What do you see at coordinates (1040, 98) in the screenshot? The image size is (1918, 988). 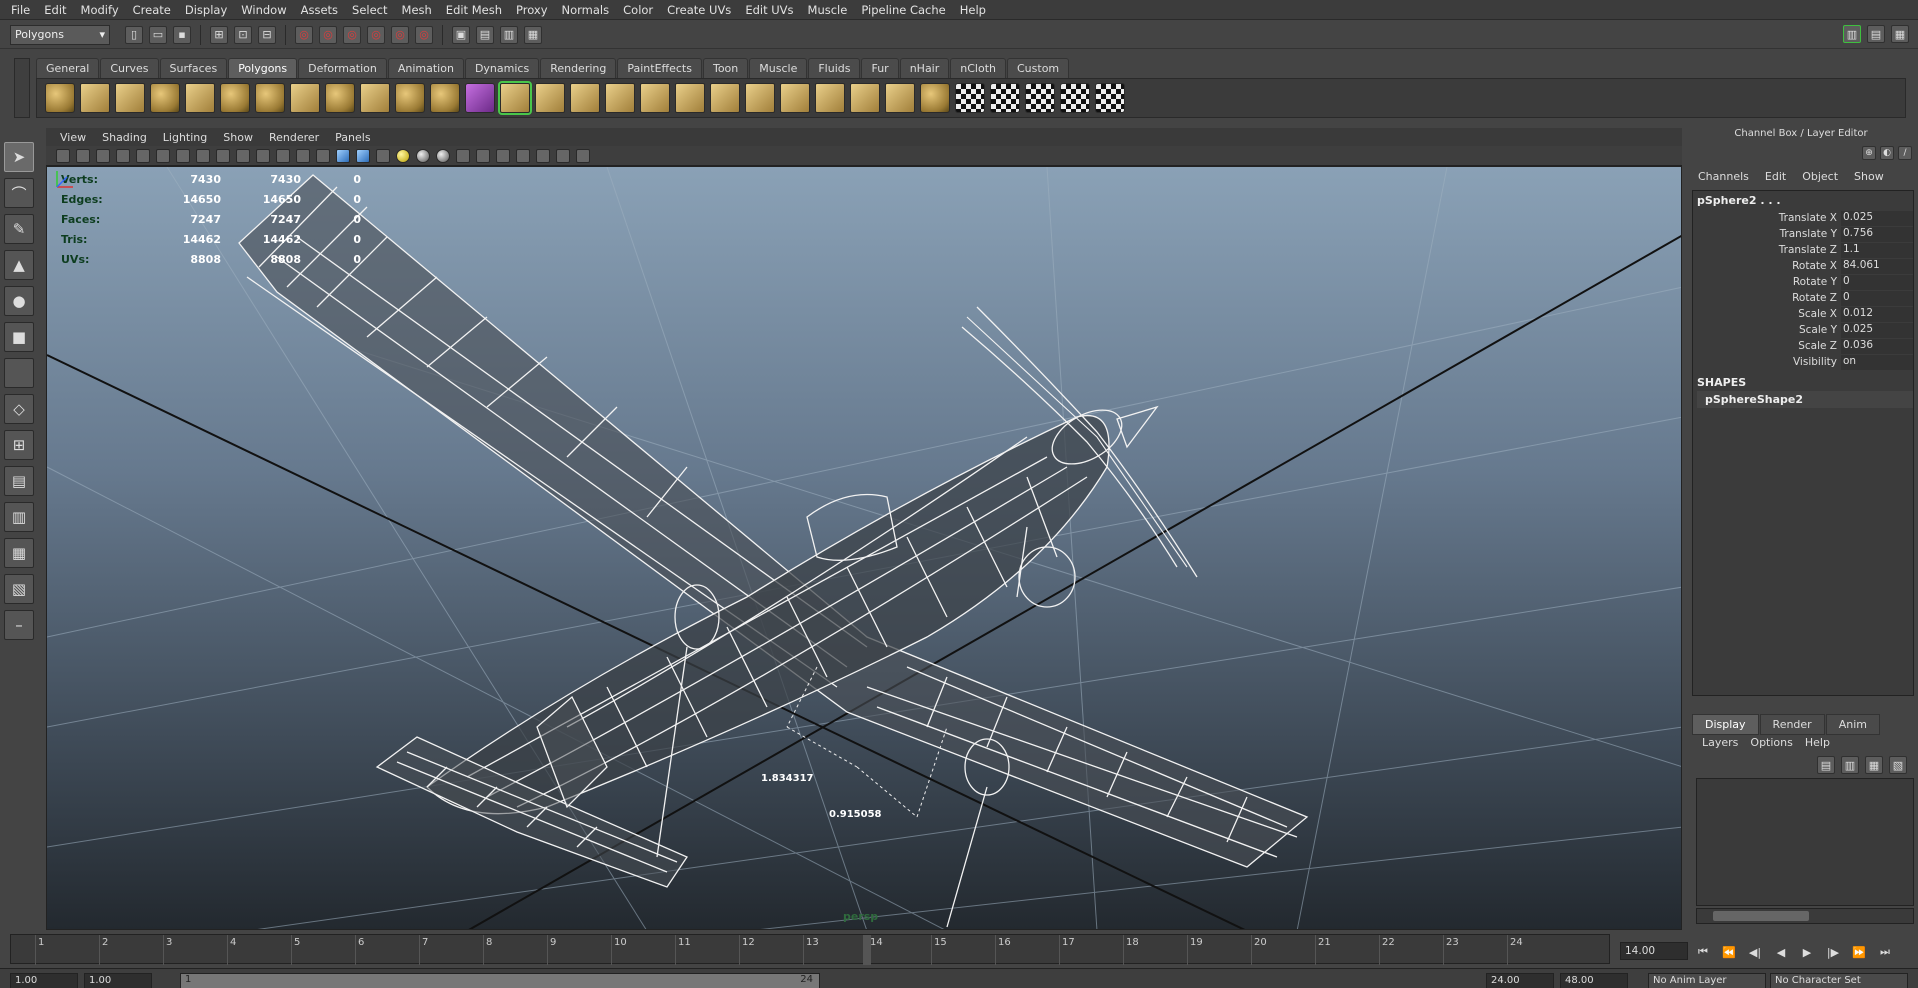 I see `checker-3-icon` at bounding box center [1040, 98].